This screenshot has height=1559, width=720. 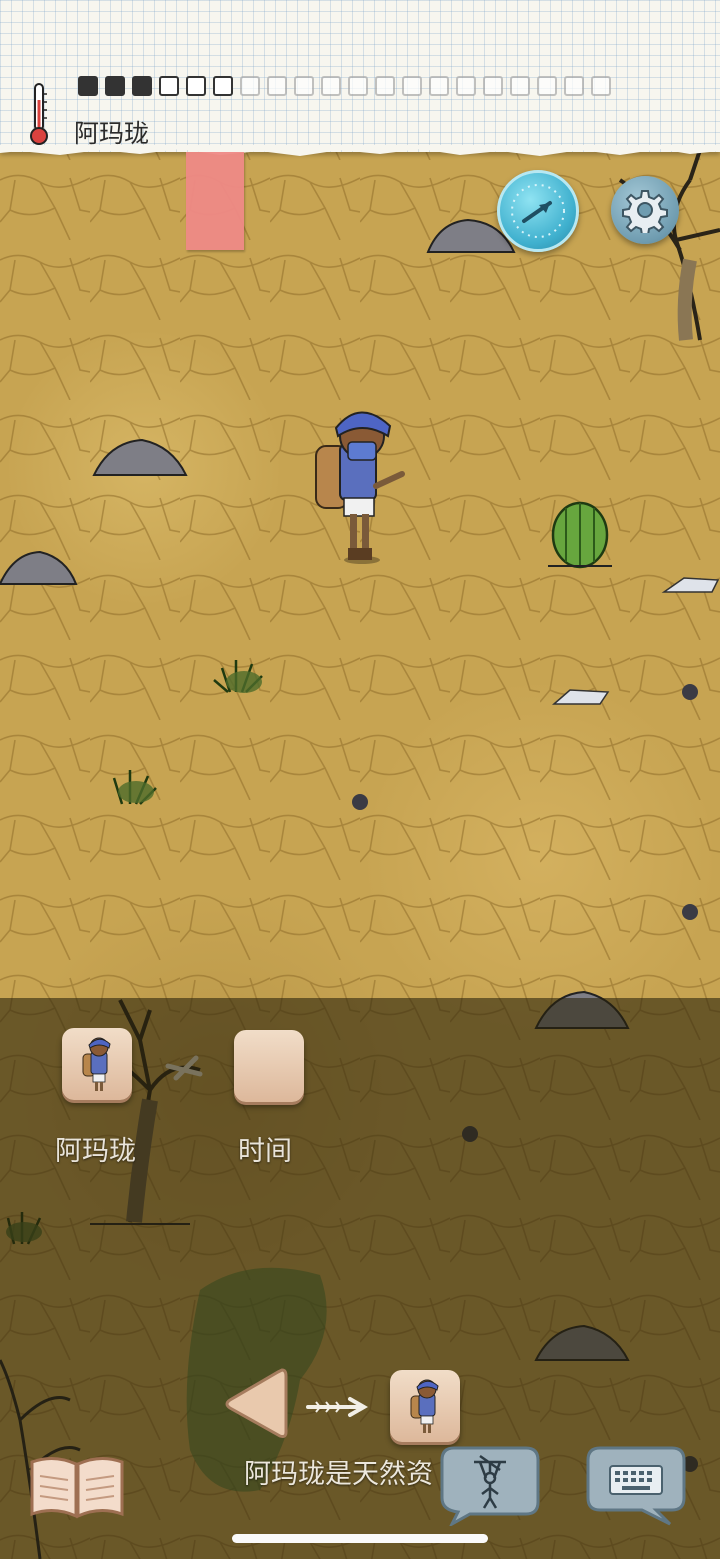 What do you see at coordinates (39, 114) in the screenshot?
I see `thermometer-icon` at bounding box center [39, 114].